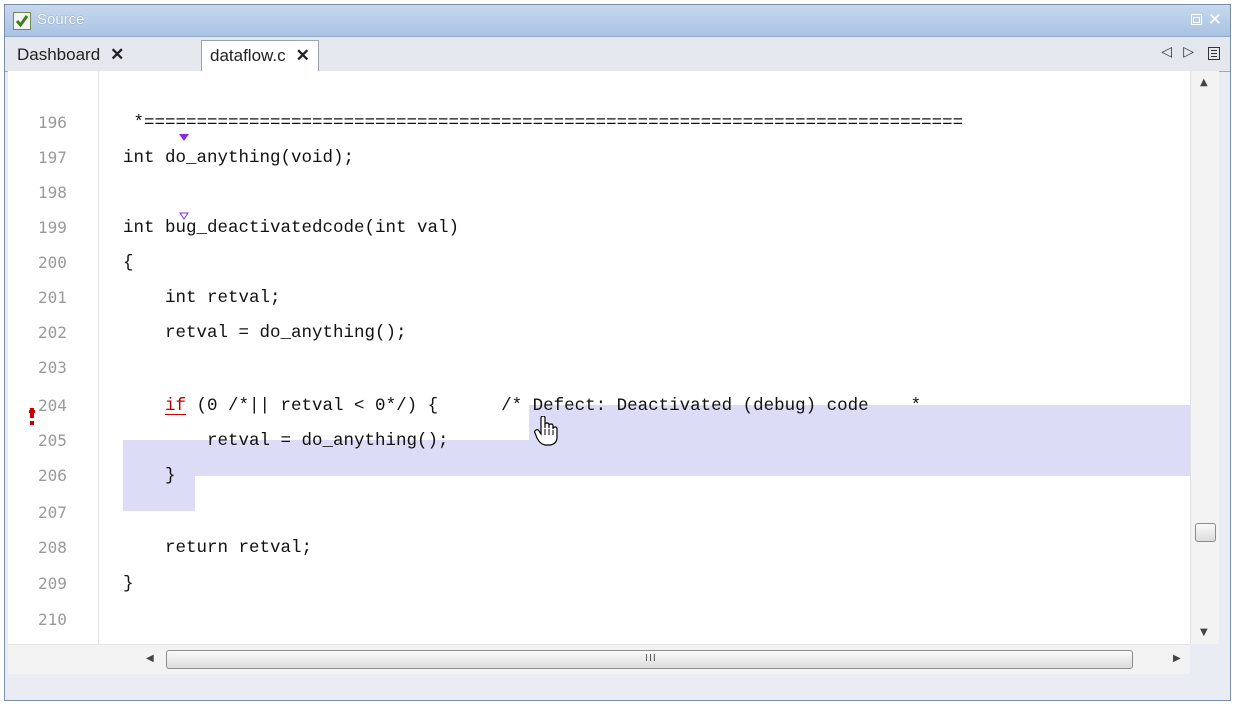 This screenshot has height=707, width=1237. I want to click on line-number: 200, so click(52, 262).